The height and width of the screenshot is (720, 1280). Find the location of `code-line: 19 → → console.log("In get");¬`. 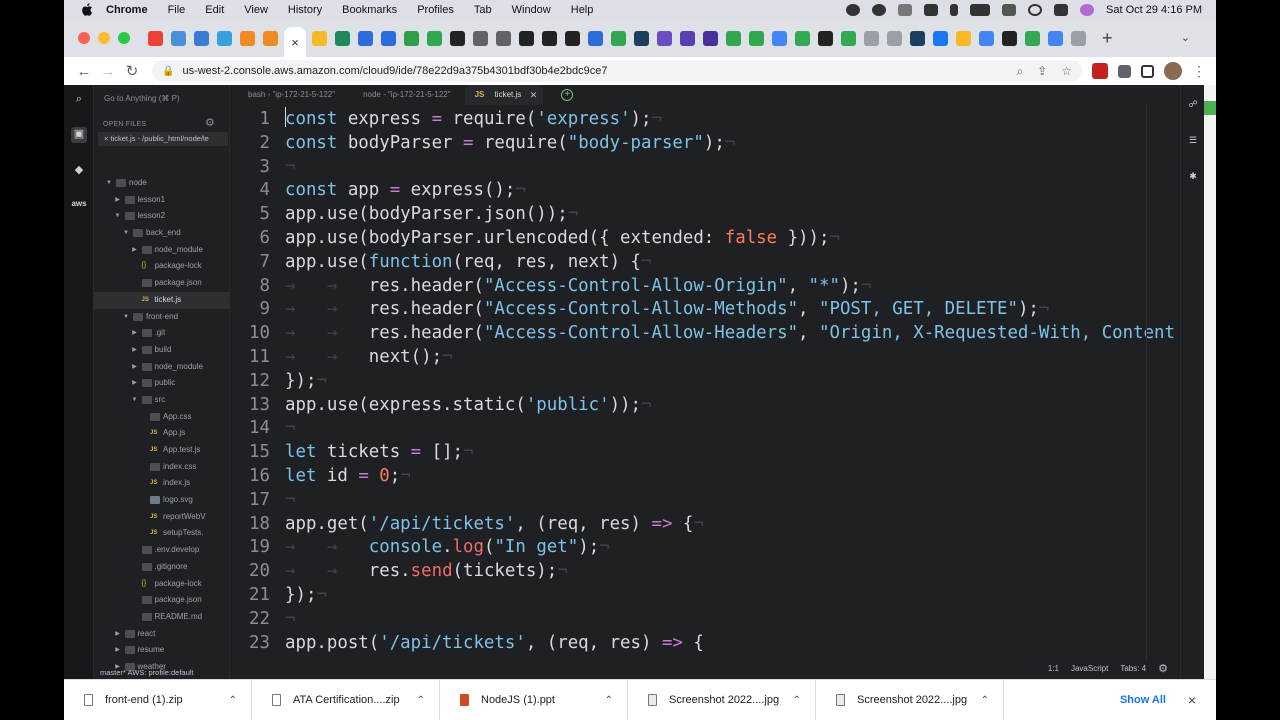

code-line: 19 → → console.log("In get");¬ is located at coordinates (704, 547).